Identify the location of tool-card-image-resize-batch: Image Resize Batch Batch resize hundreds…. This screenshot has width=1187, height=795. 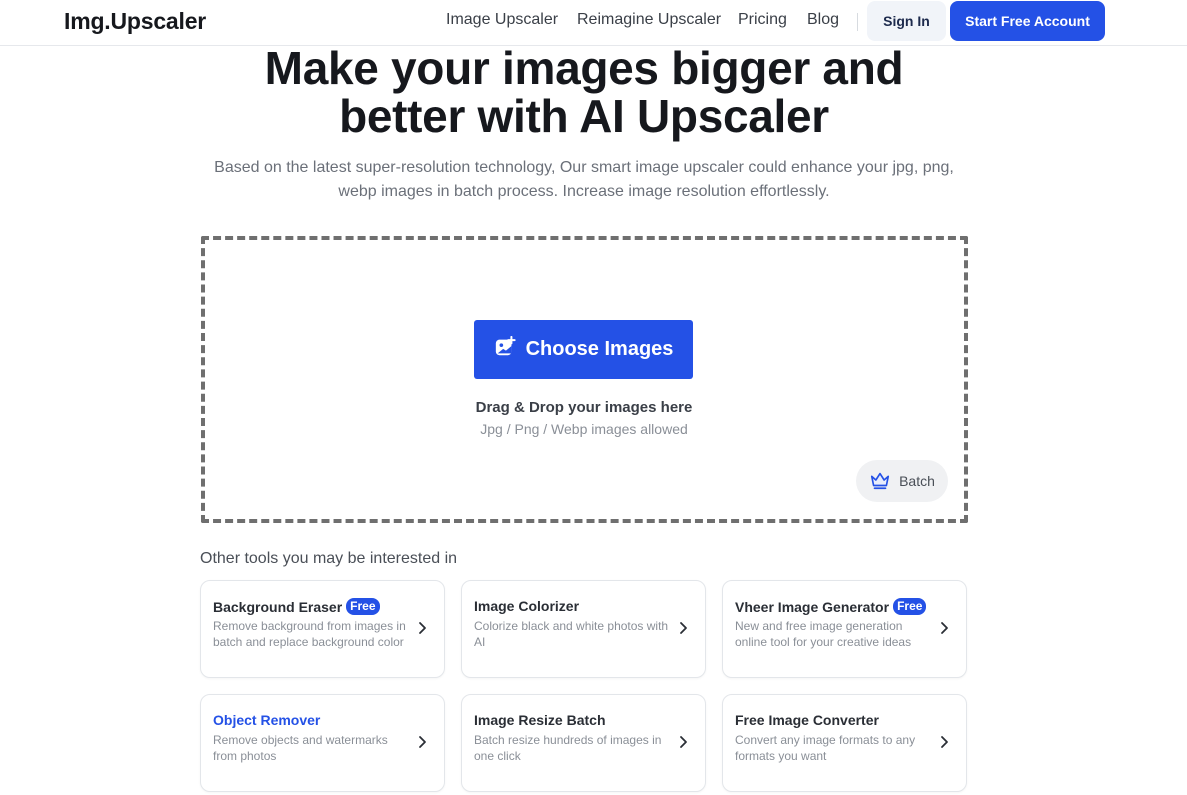
(583, 743).